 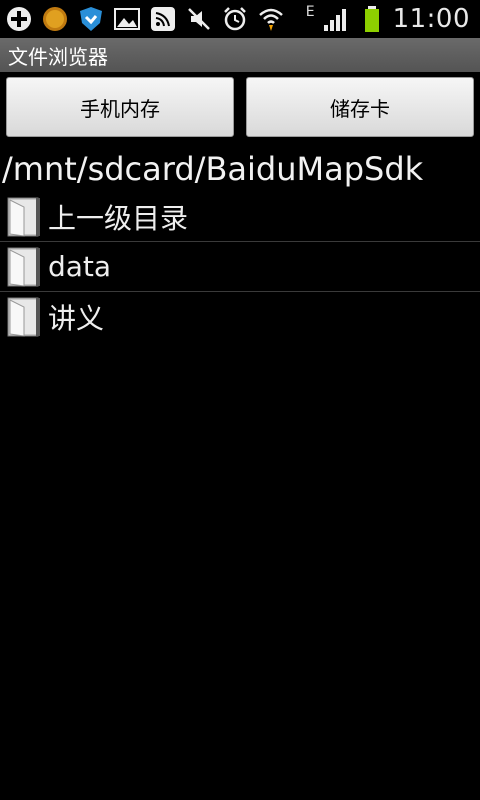 I want to click on signal-icon, so click(x=336, y=19).